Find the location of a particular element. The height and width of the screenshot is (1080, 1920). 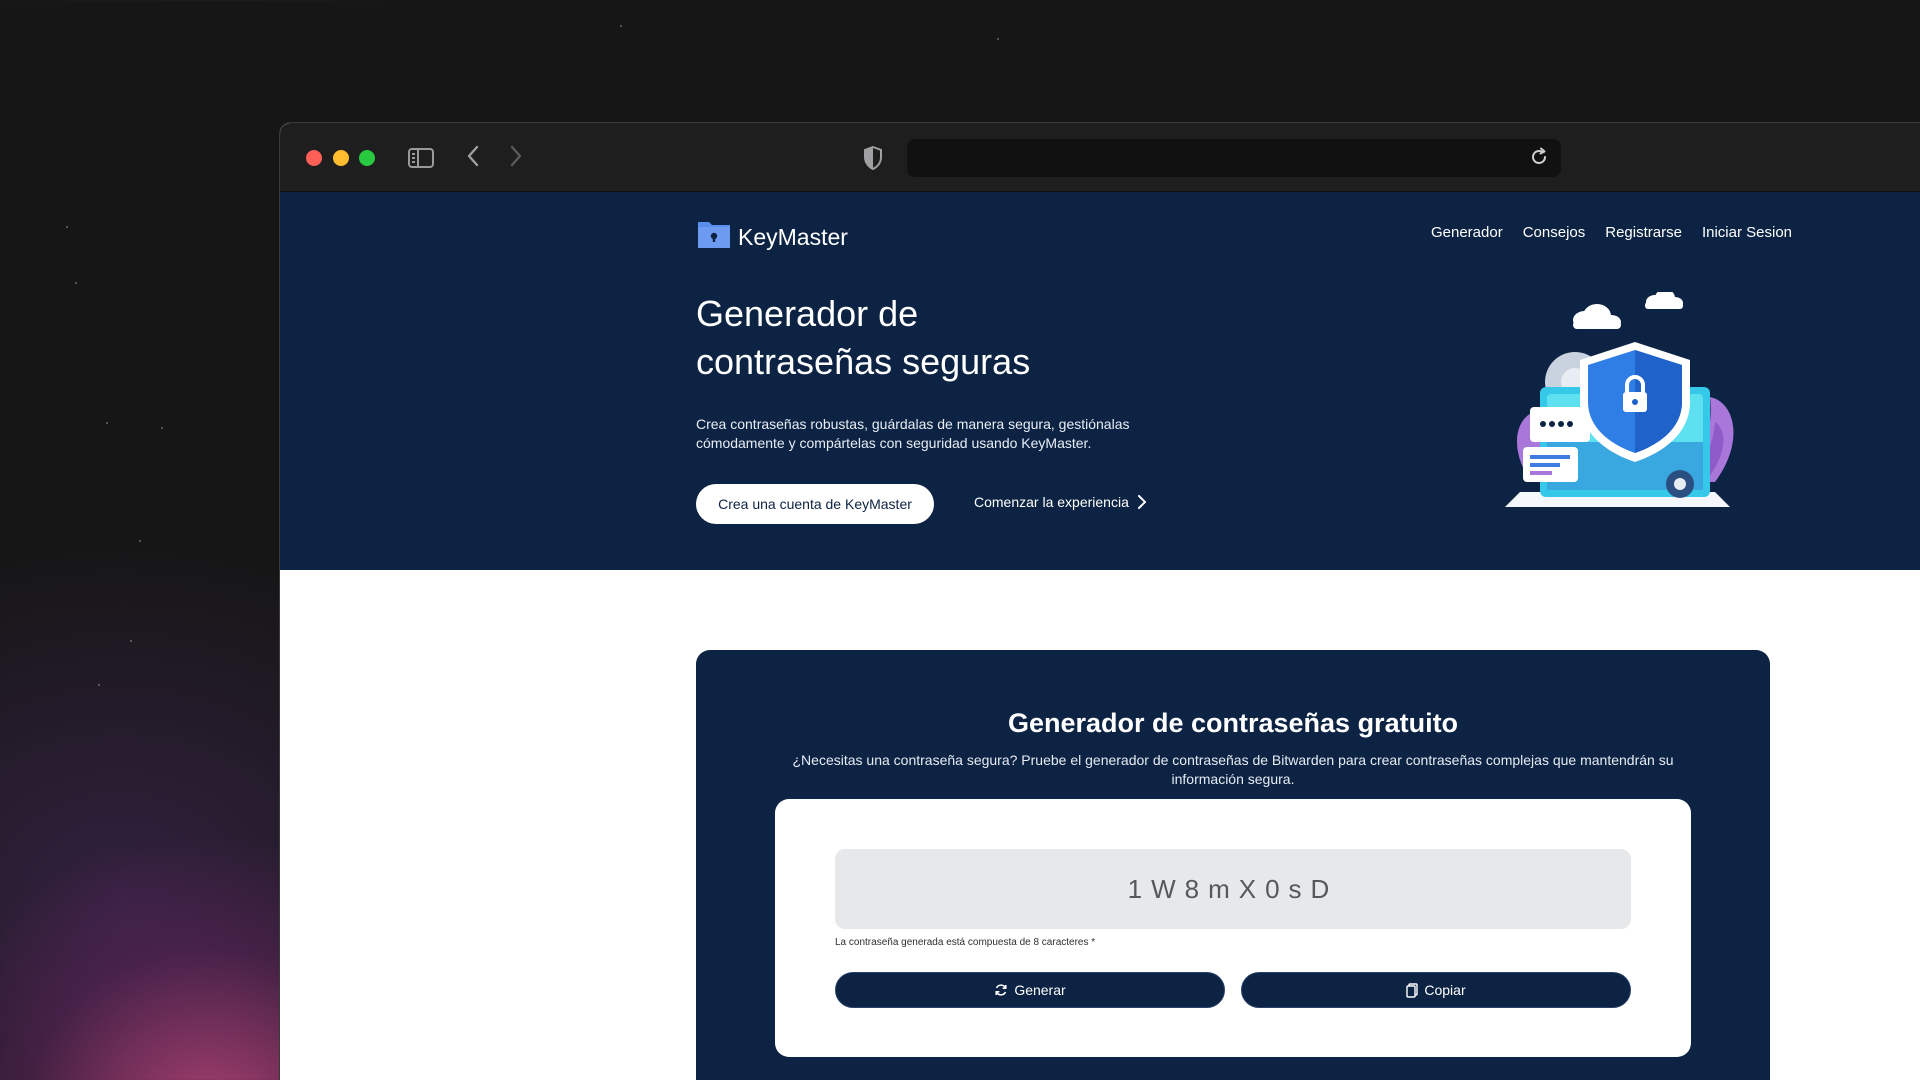

generate-label: Generar is located at coordinates (1040, 990).